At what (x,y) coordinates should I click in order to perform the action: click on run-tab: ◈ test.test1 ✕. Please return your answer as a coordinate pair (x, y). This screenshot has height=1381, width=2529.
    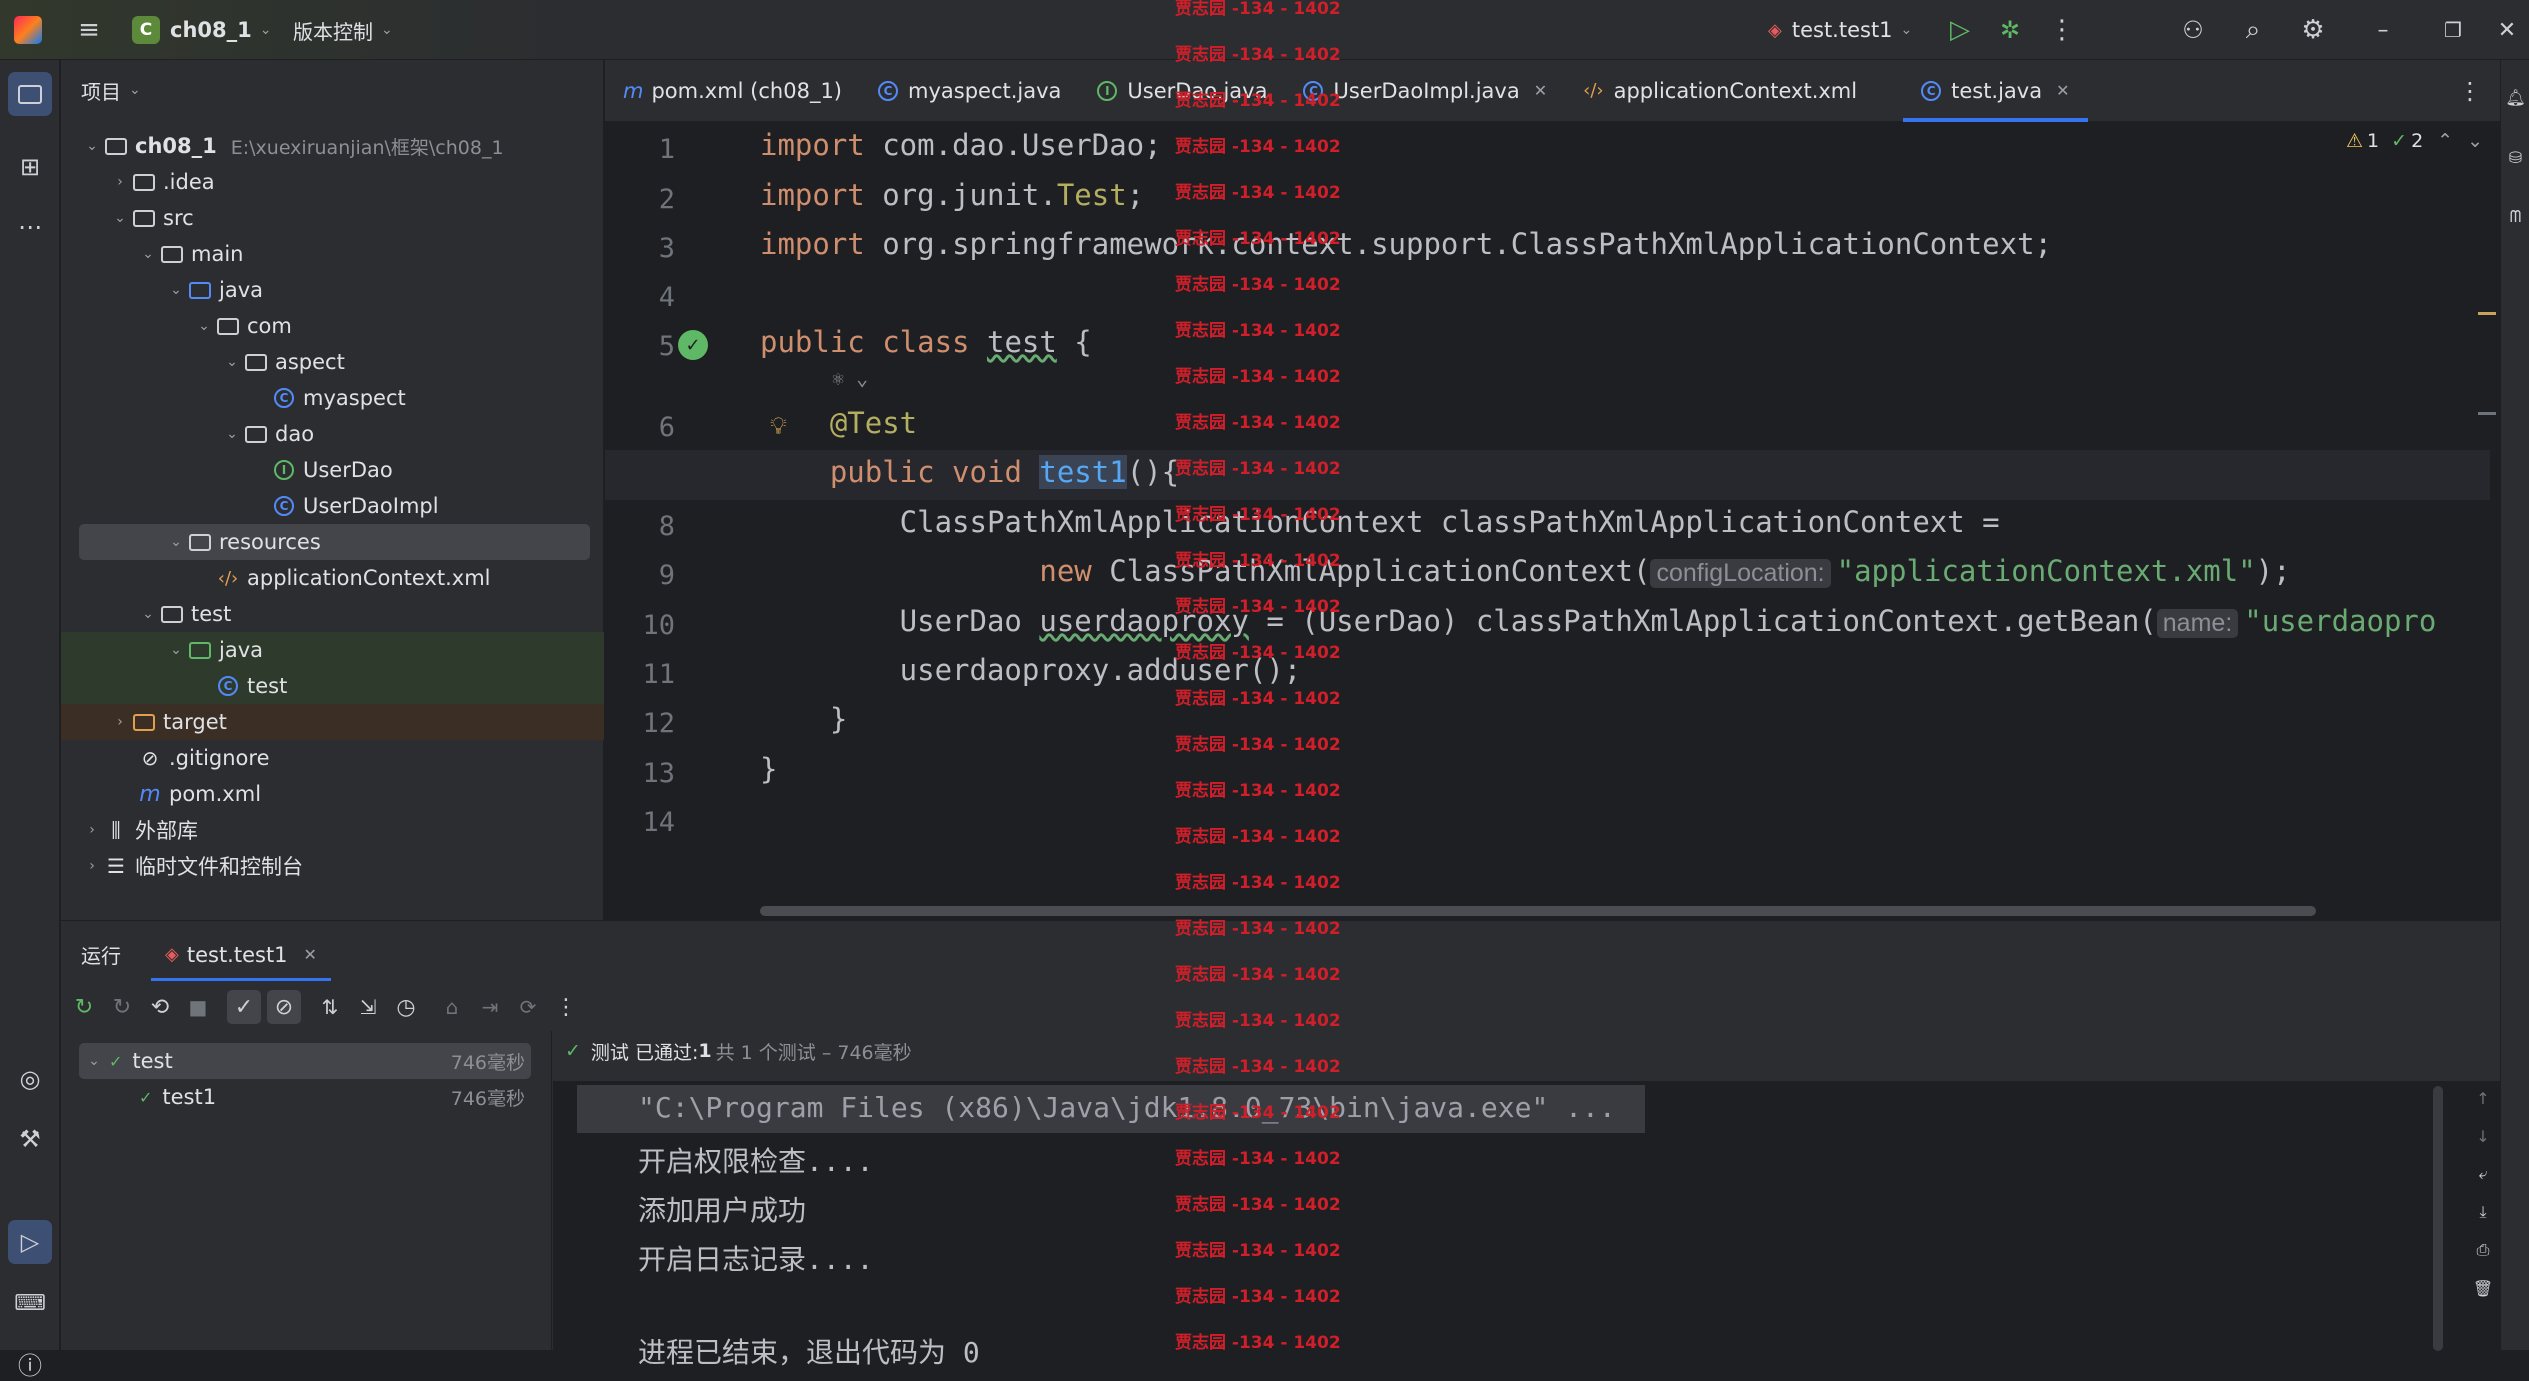
    Looking at the image, I should click on (241, 956).